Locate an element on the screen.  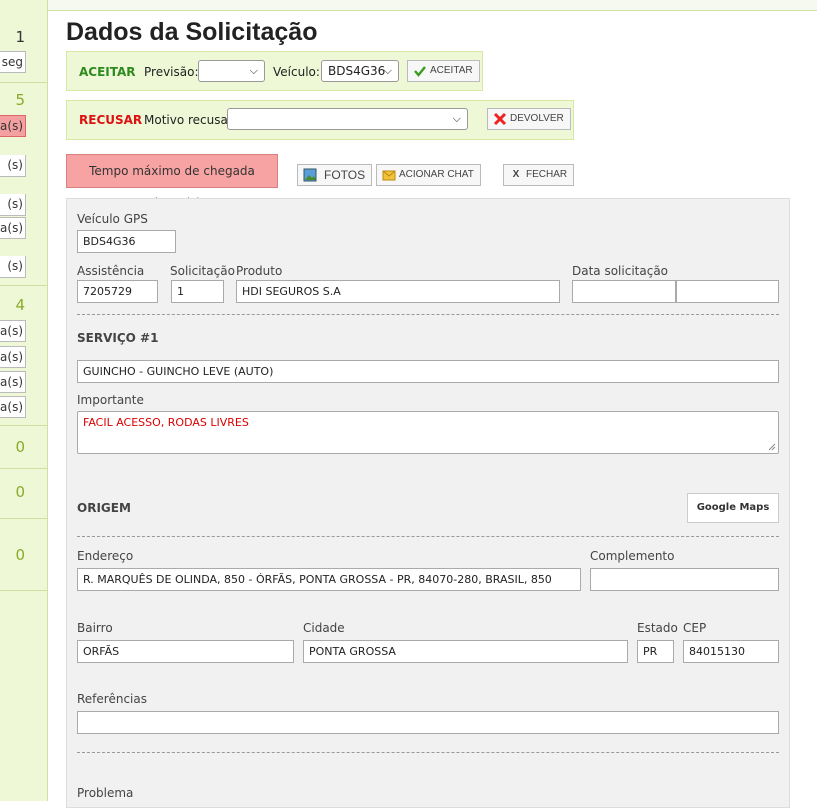
top-bar is located at coordinates (432, 5).